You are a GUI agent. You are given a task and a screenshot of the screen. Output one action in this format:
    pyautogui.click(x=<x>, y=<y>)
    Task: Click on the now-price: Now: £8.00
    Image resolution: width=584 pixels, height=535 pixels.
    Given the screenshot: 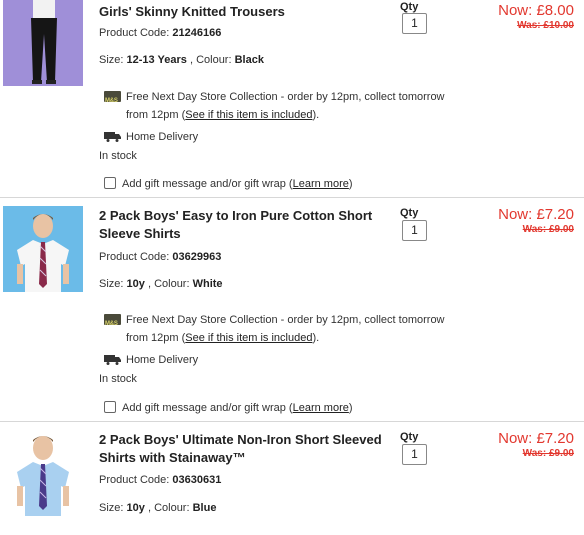 What is the action you would take?
    pyautogui.click(x=536, y=10)
    